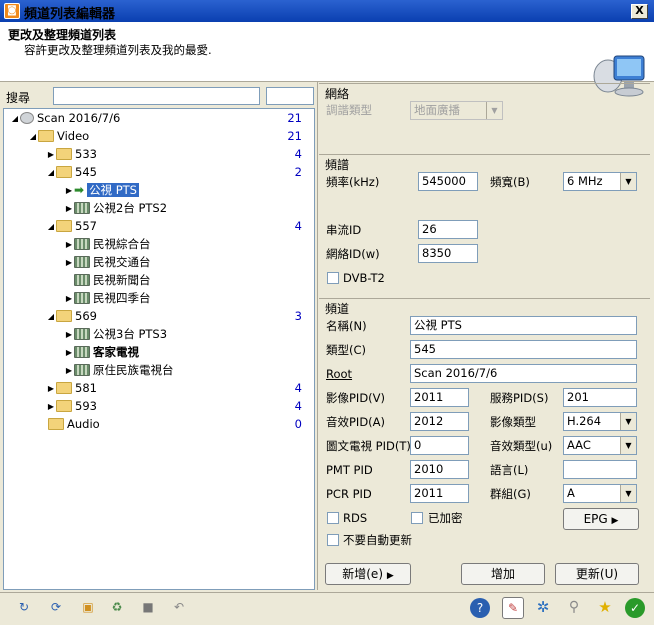  Describe the element at coordinates (148, 608) in the screenshot. I see `stop-icon: ■` at that location.